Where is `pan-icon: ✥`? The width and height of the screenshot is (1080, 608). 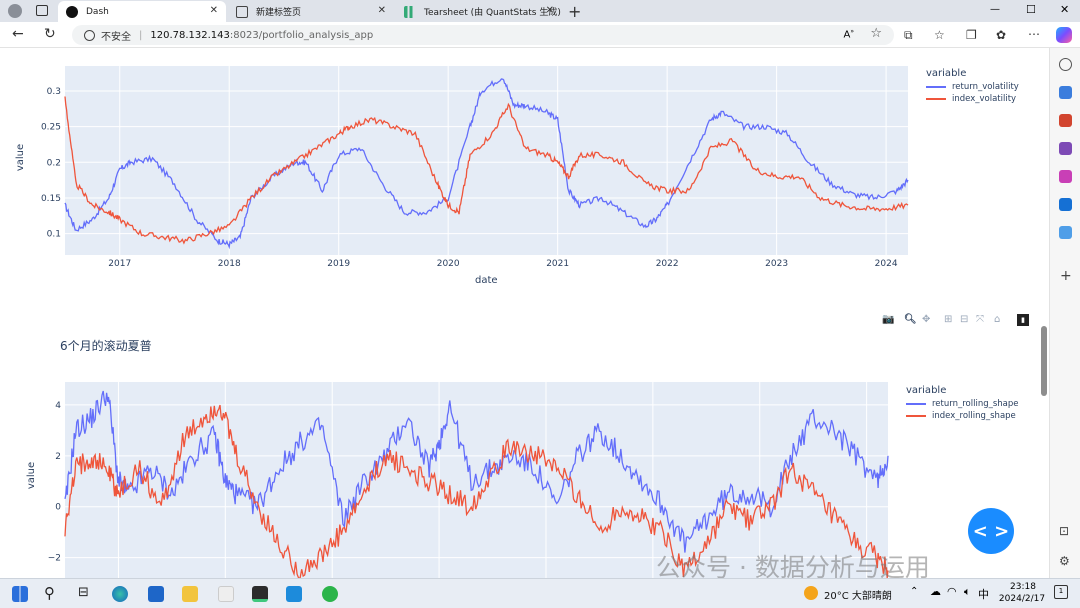
pan-icon: ✥ is located at coordinates (926, 319).